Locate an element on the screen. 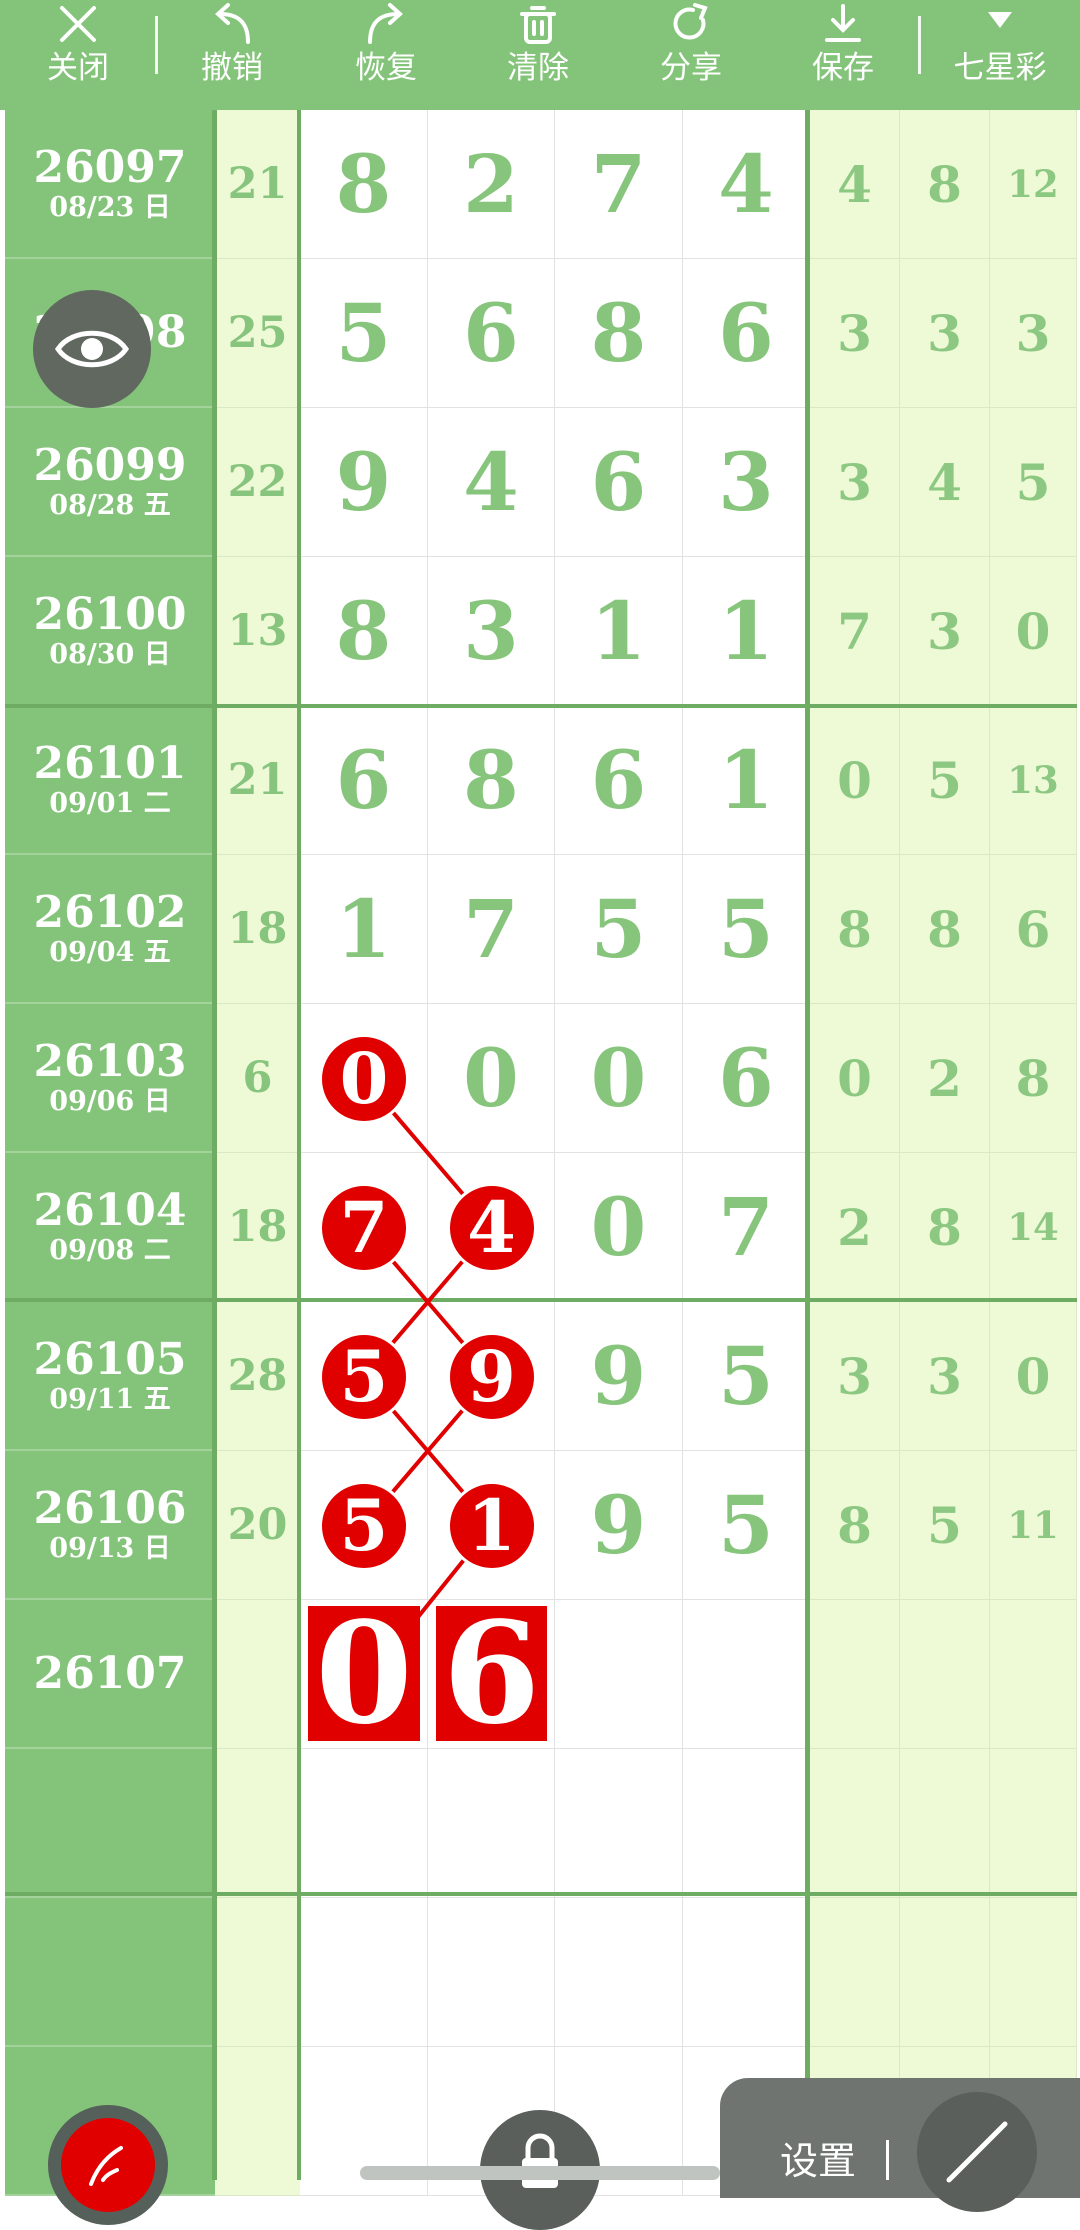  settings-separator is located at coordinates (887, 2160).